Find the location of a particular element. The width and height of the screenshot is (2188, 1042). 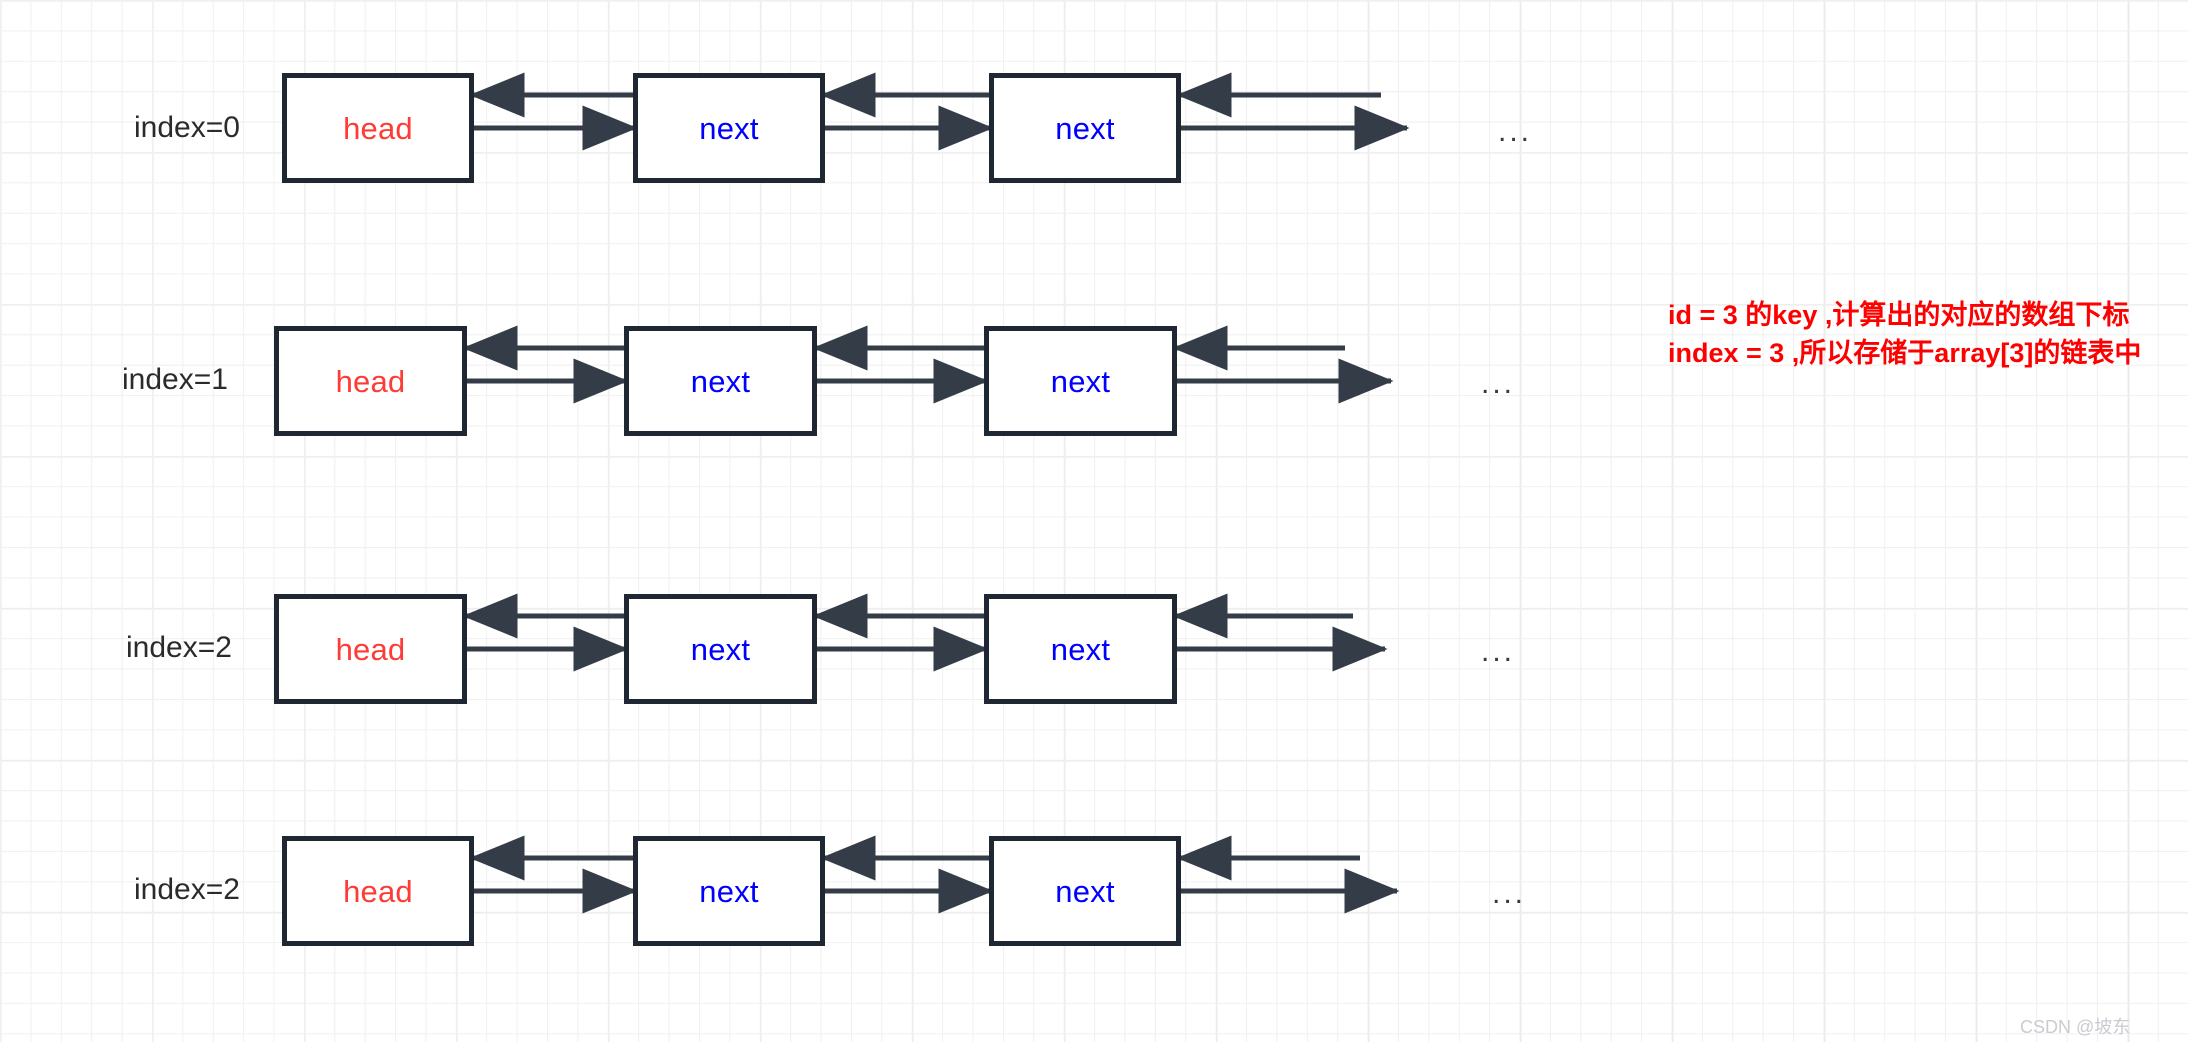

node-box-next-r0-c1: next is located at coordinates (729, 128).